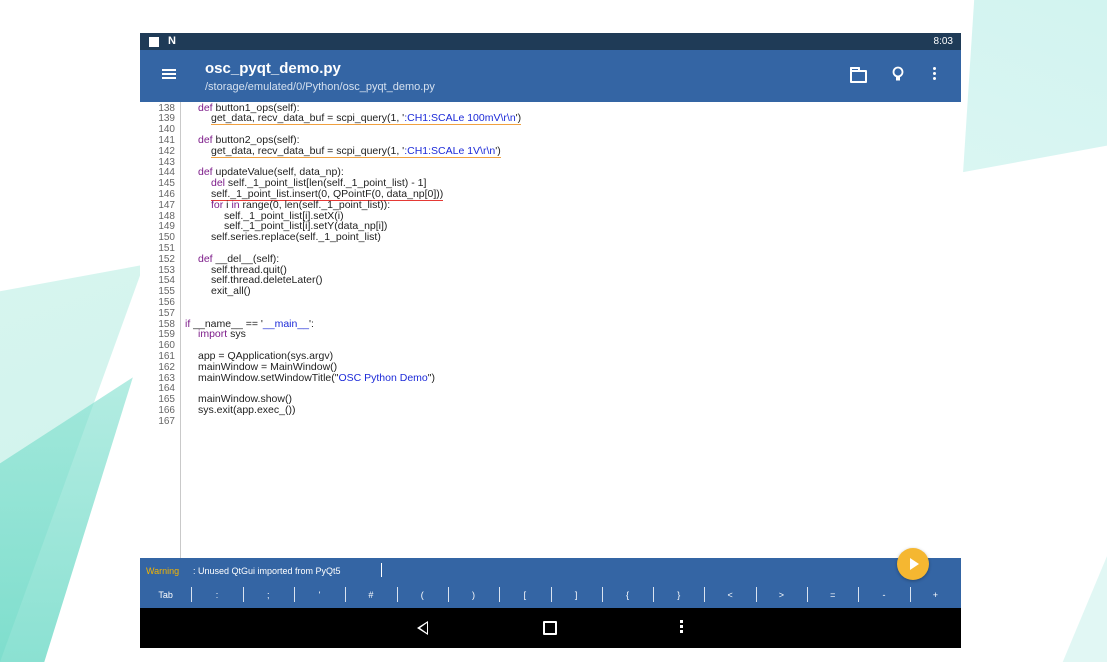 The height and width of the screenshot is (662, 1107). I want to click on key-symbol: ', so click(319, 595).